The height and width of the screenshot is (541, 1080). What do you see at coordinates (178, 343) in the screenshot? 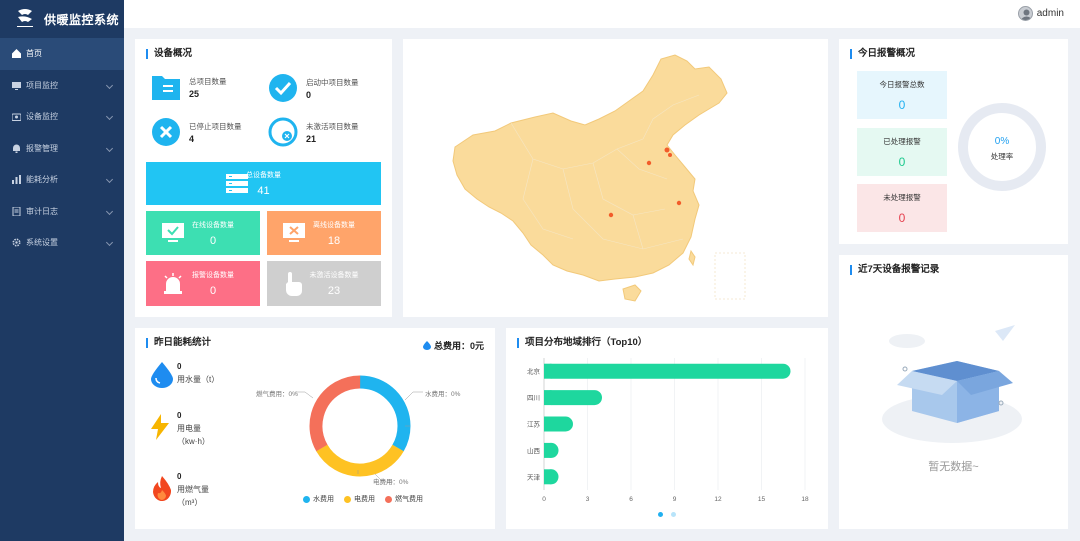
I see `energy-title: 昨日能耗统计` at bounding box center [178, 343].